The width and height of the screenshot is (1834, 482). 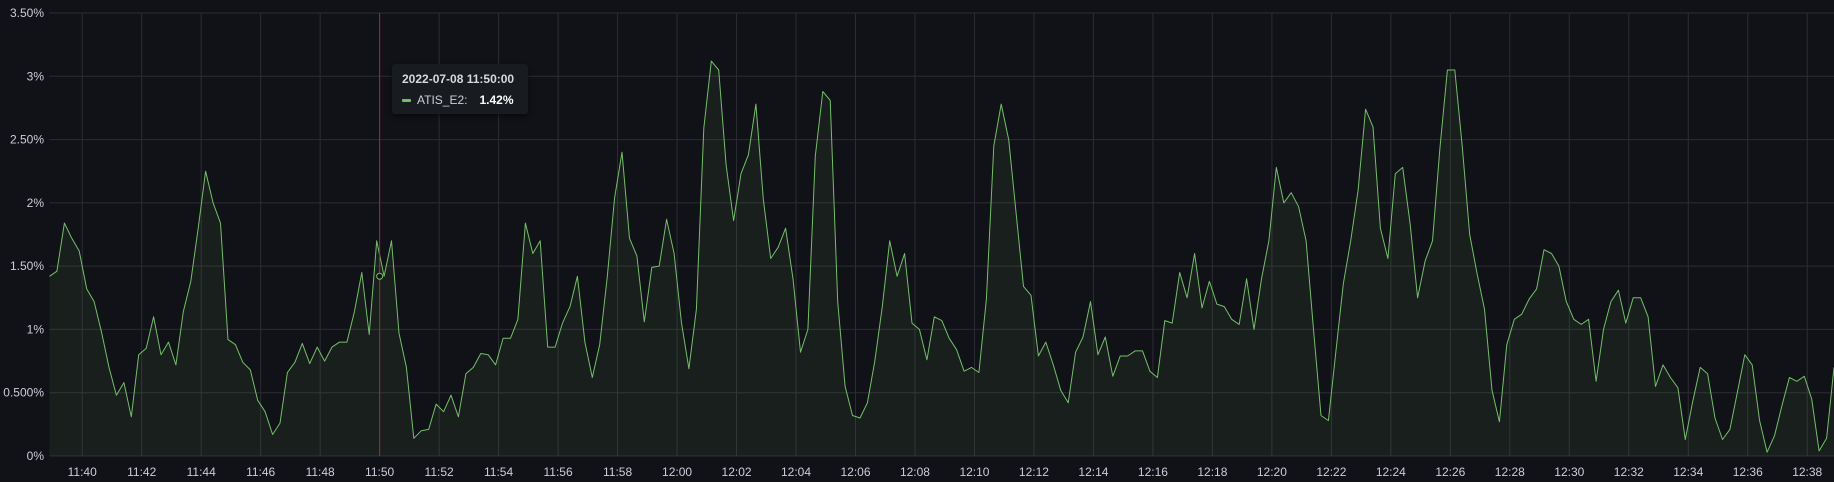 What do you see at coordinates (201, 472) in the screenshot?
I see `x-tick-label: 11:44` at bounding box center [201, 472].